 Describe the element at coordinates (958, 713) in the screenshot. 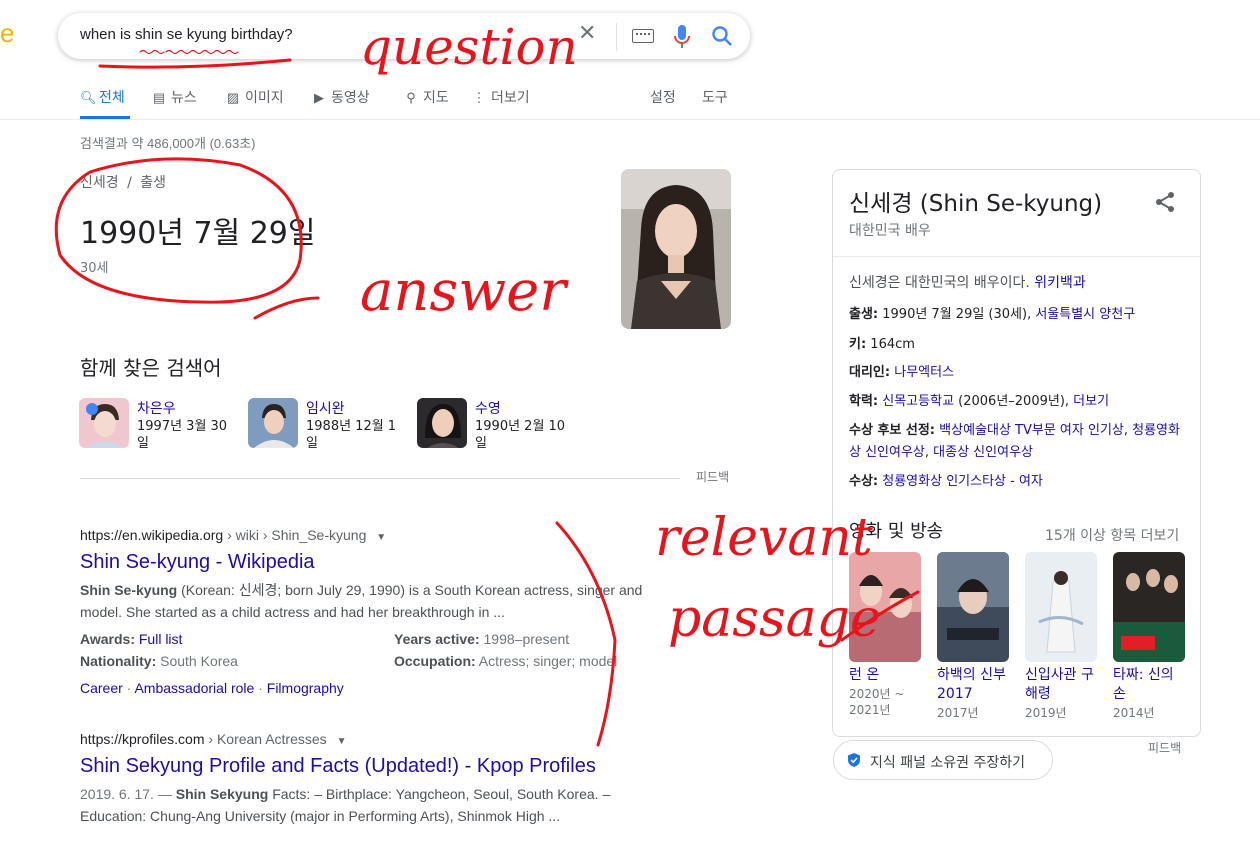

I see `movie-year: 2017년` at that location.